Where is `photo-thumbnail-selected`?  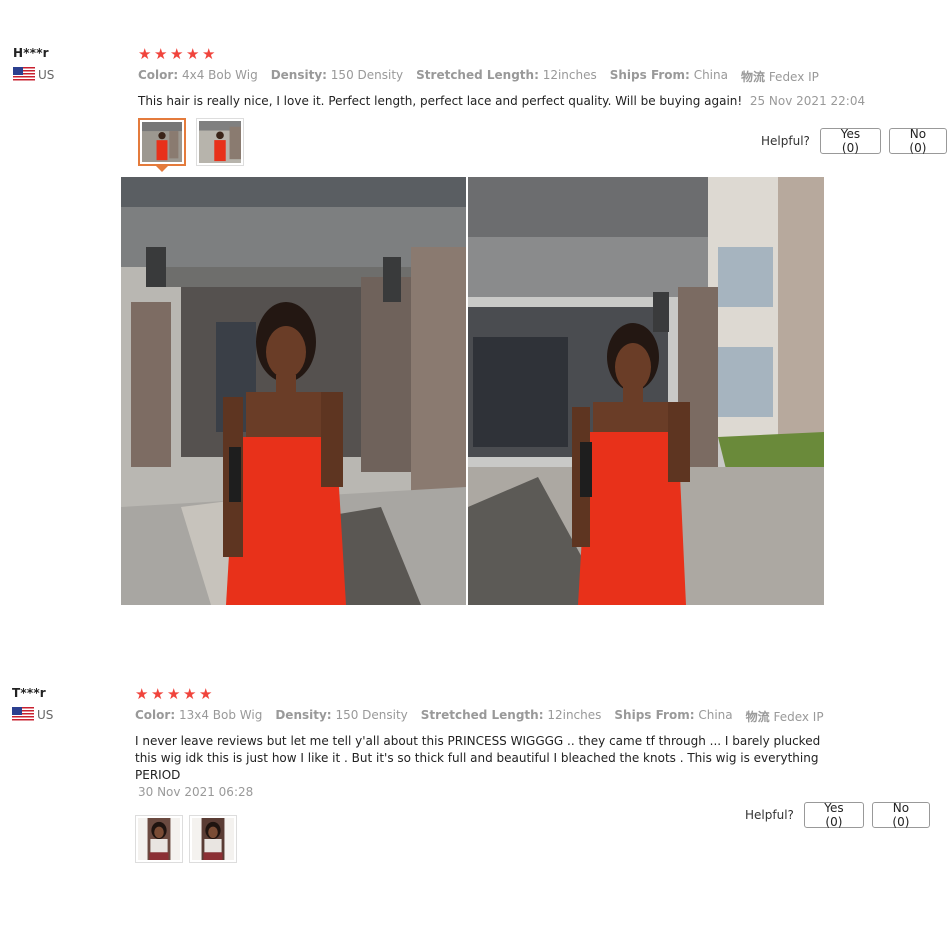 photo-thumbnail-selected is located at coordinates (162, 145).